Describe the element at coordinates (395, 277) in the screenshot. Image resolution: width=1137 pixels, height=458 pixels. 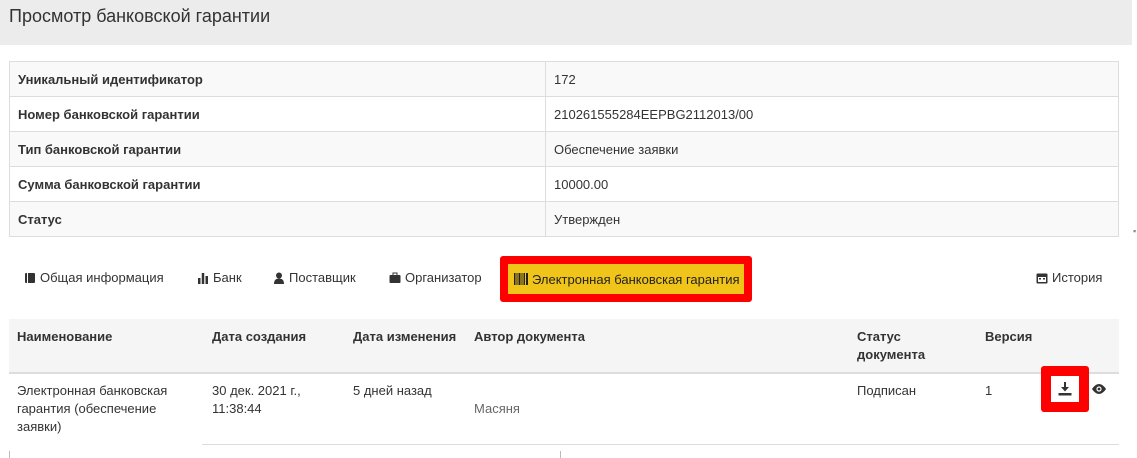
I see `briefcase-icon` at that location.